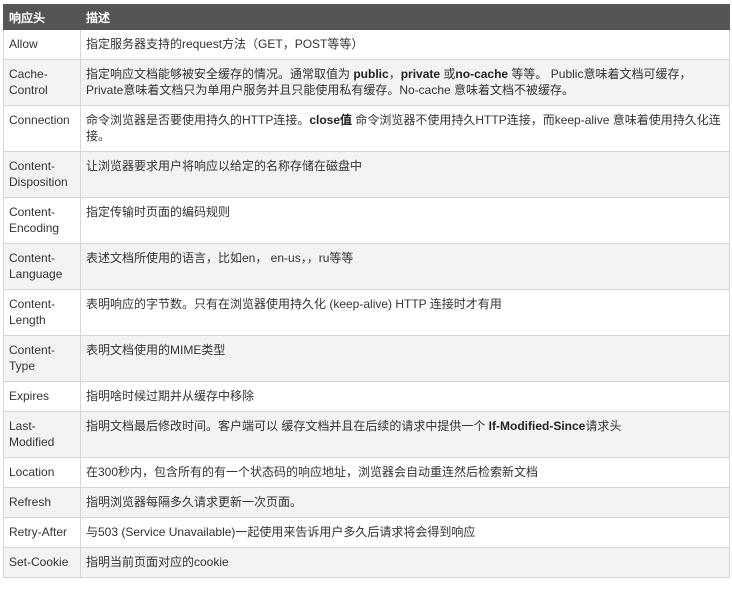 The height and width of the screenshot is (591, 732). Describe the element at coordinates (42, 434) in the screenshot. I see `header-name-cell: Last-Modified` at that location.